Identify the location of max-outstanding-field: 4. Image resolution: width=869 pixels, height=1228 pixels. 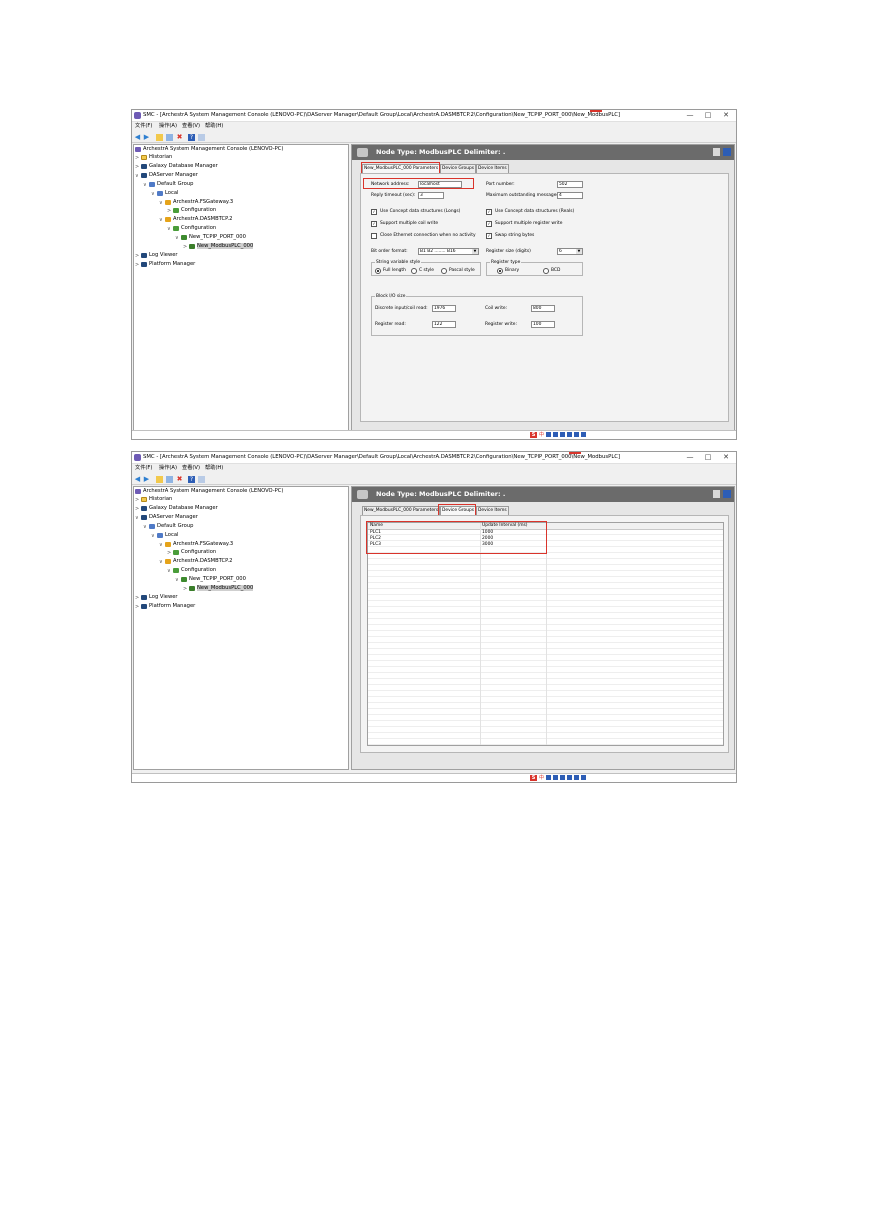
(570, 195).